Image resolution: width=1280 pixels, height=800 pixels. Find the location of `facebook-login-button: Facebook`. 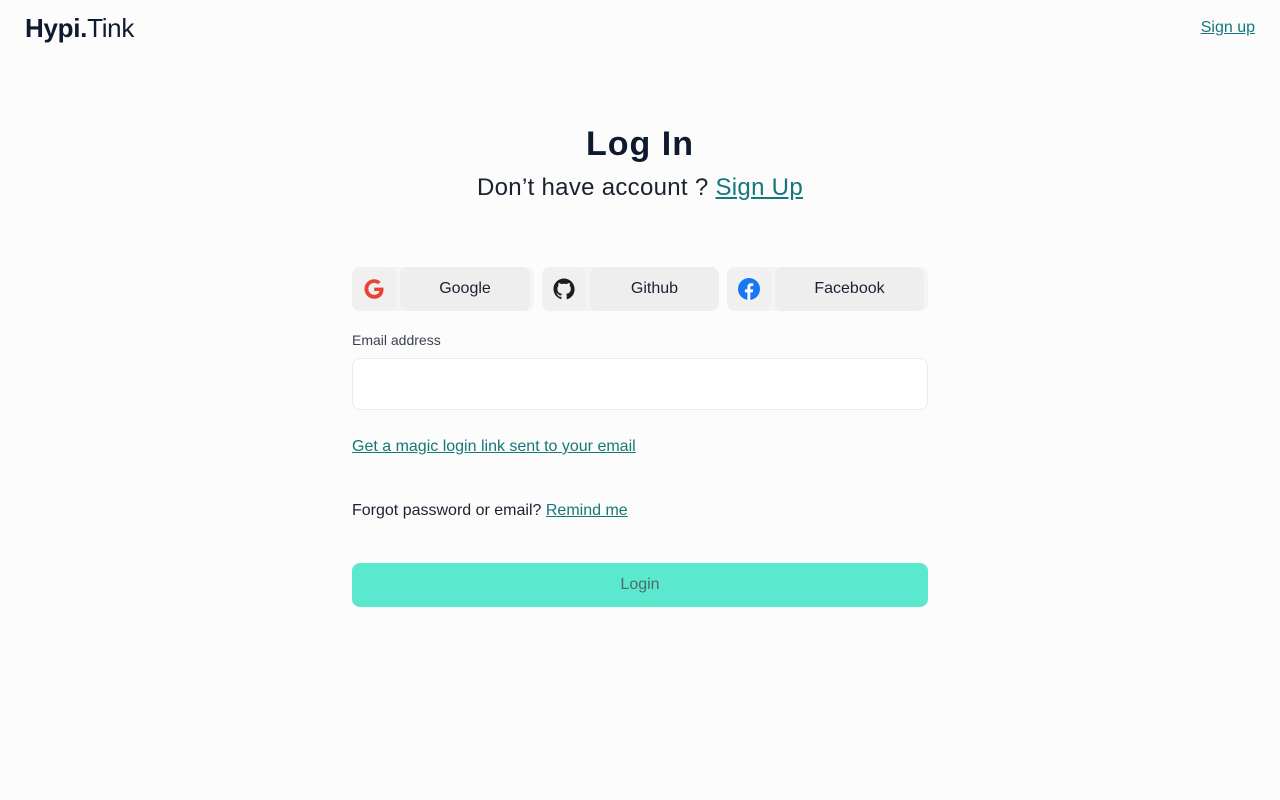

facebook-login-button: Facebook is located at coordinates (827, 289).